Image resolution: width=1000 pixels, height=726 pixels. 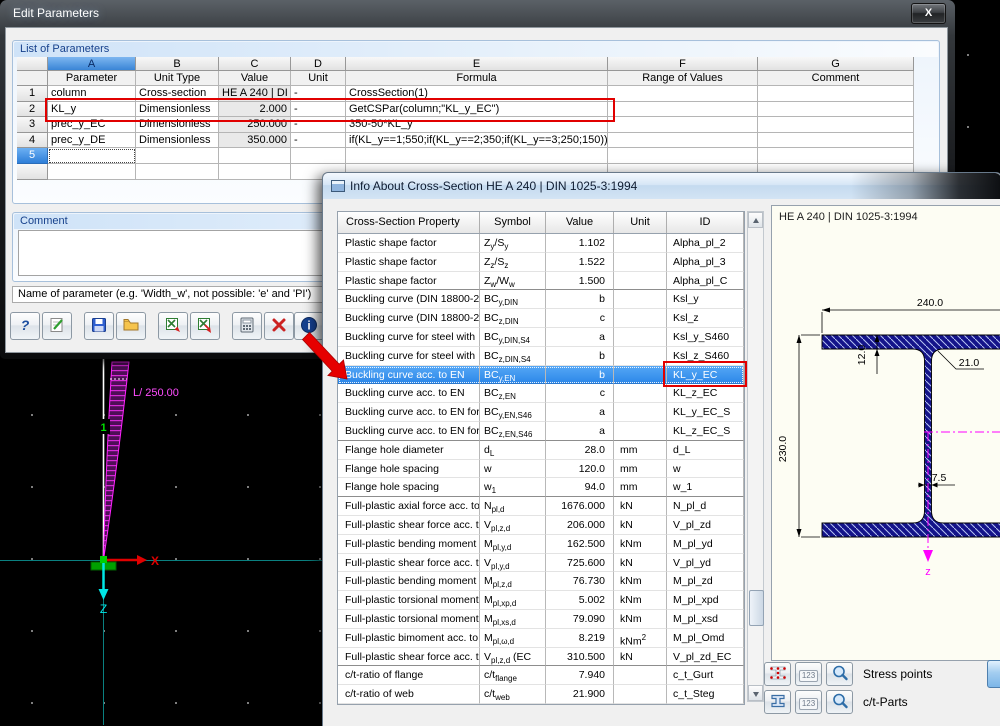 I want to click on table-cell: Buckling curve acc. to EN, so click(x=409, y=375).